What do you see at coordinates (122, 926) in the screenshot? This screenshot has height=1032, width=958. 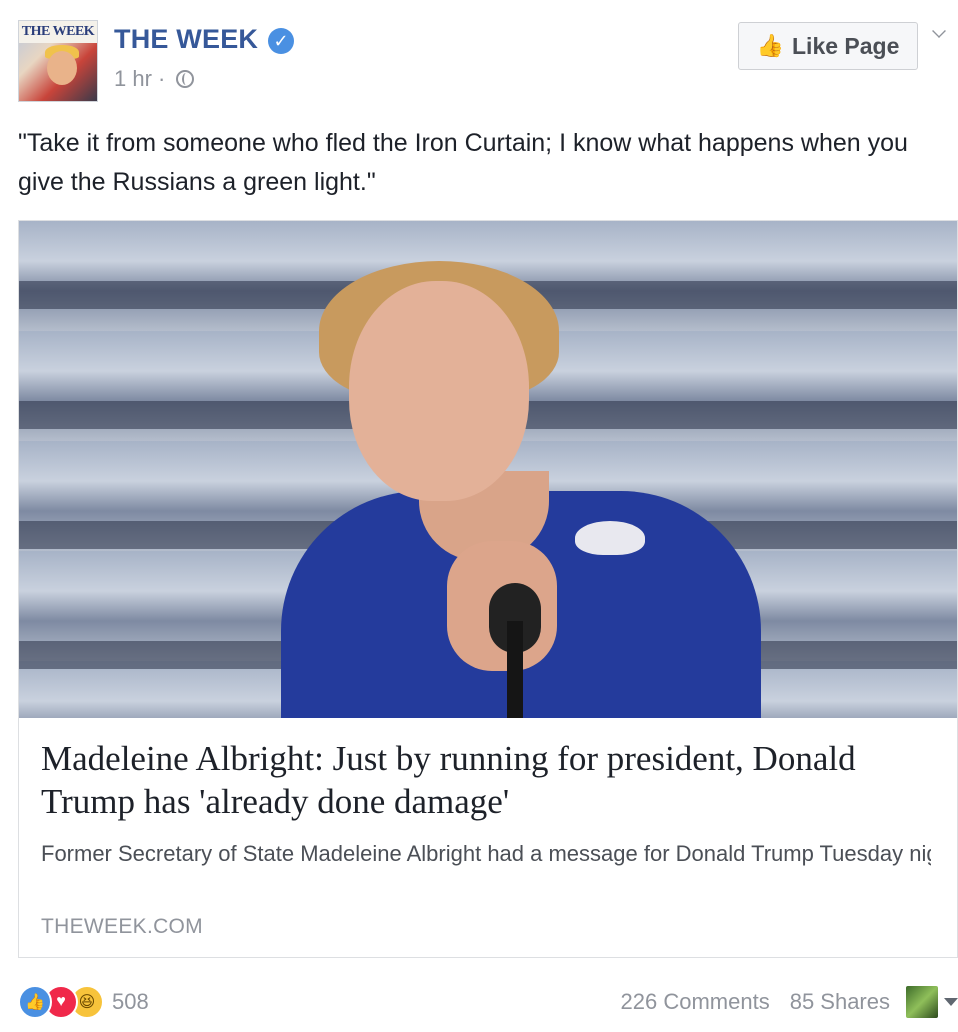 I see `link-card-domain: THEWEEK.COM` at bounding box center [122, 926].